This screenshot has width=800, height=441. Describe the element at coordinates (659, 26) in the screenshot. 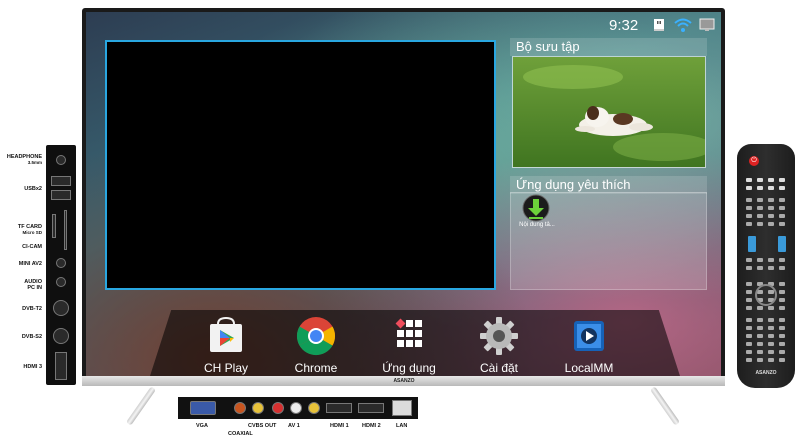

I see `usb-icon` at that location.